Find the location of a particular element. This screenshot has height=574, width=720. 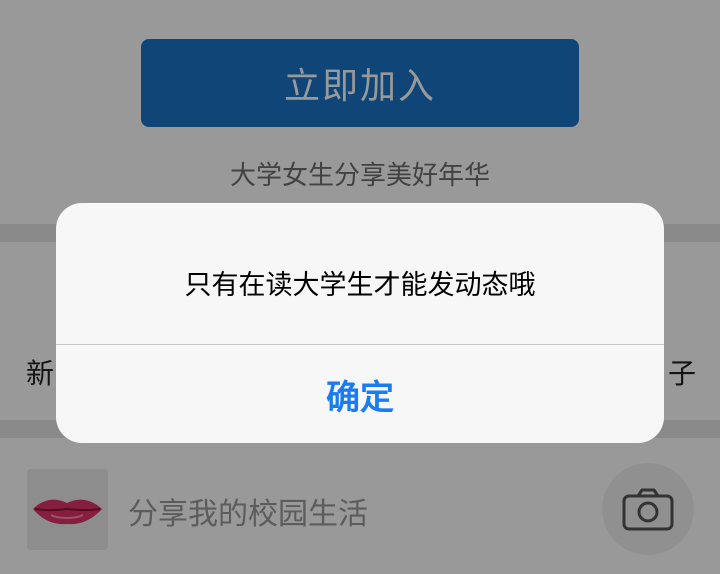

alert-message: 只有在读大学生才能发动态哦 is located at coordinates (360, 285).